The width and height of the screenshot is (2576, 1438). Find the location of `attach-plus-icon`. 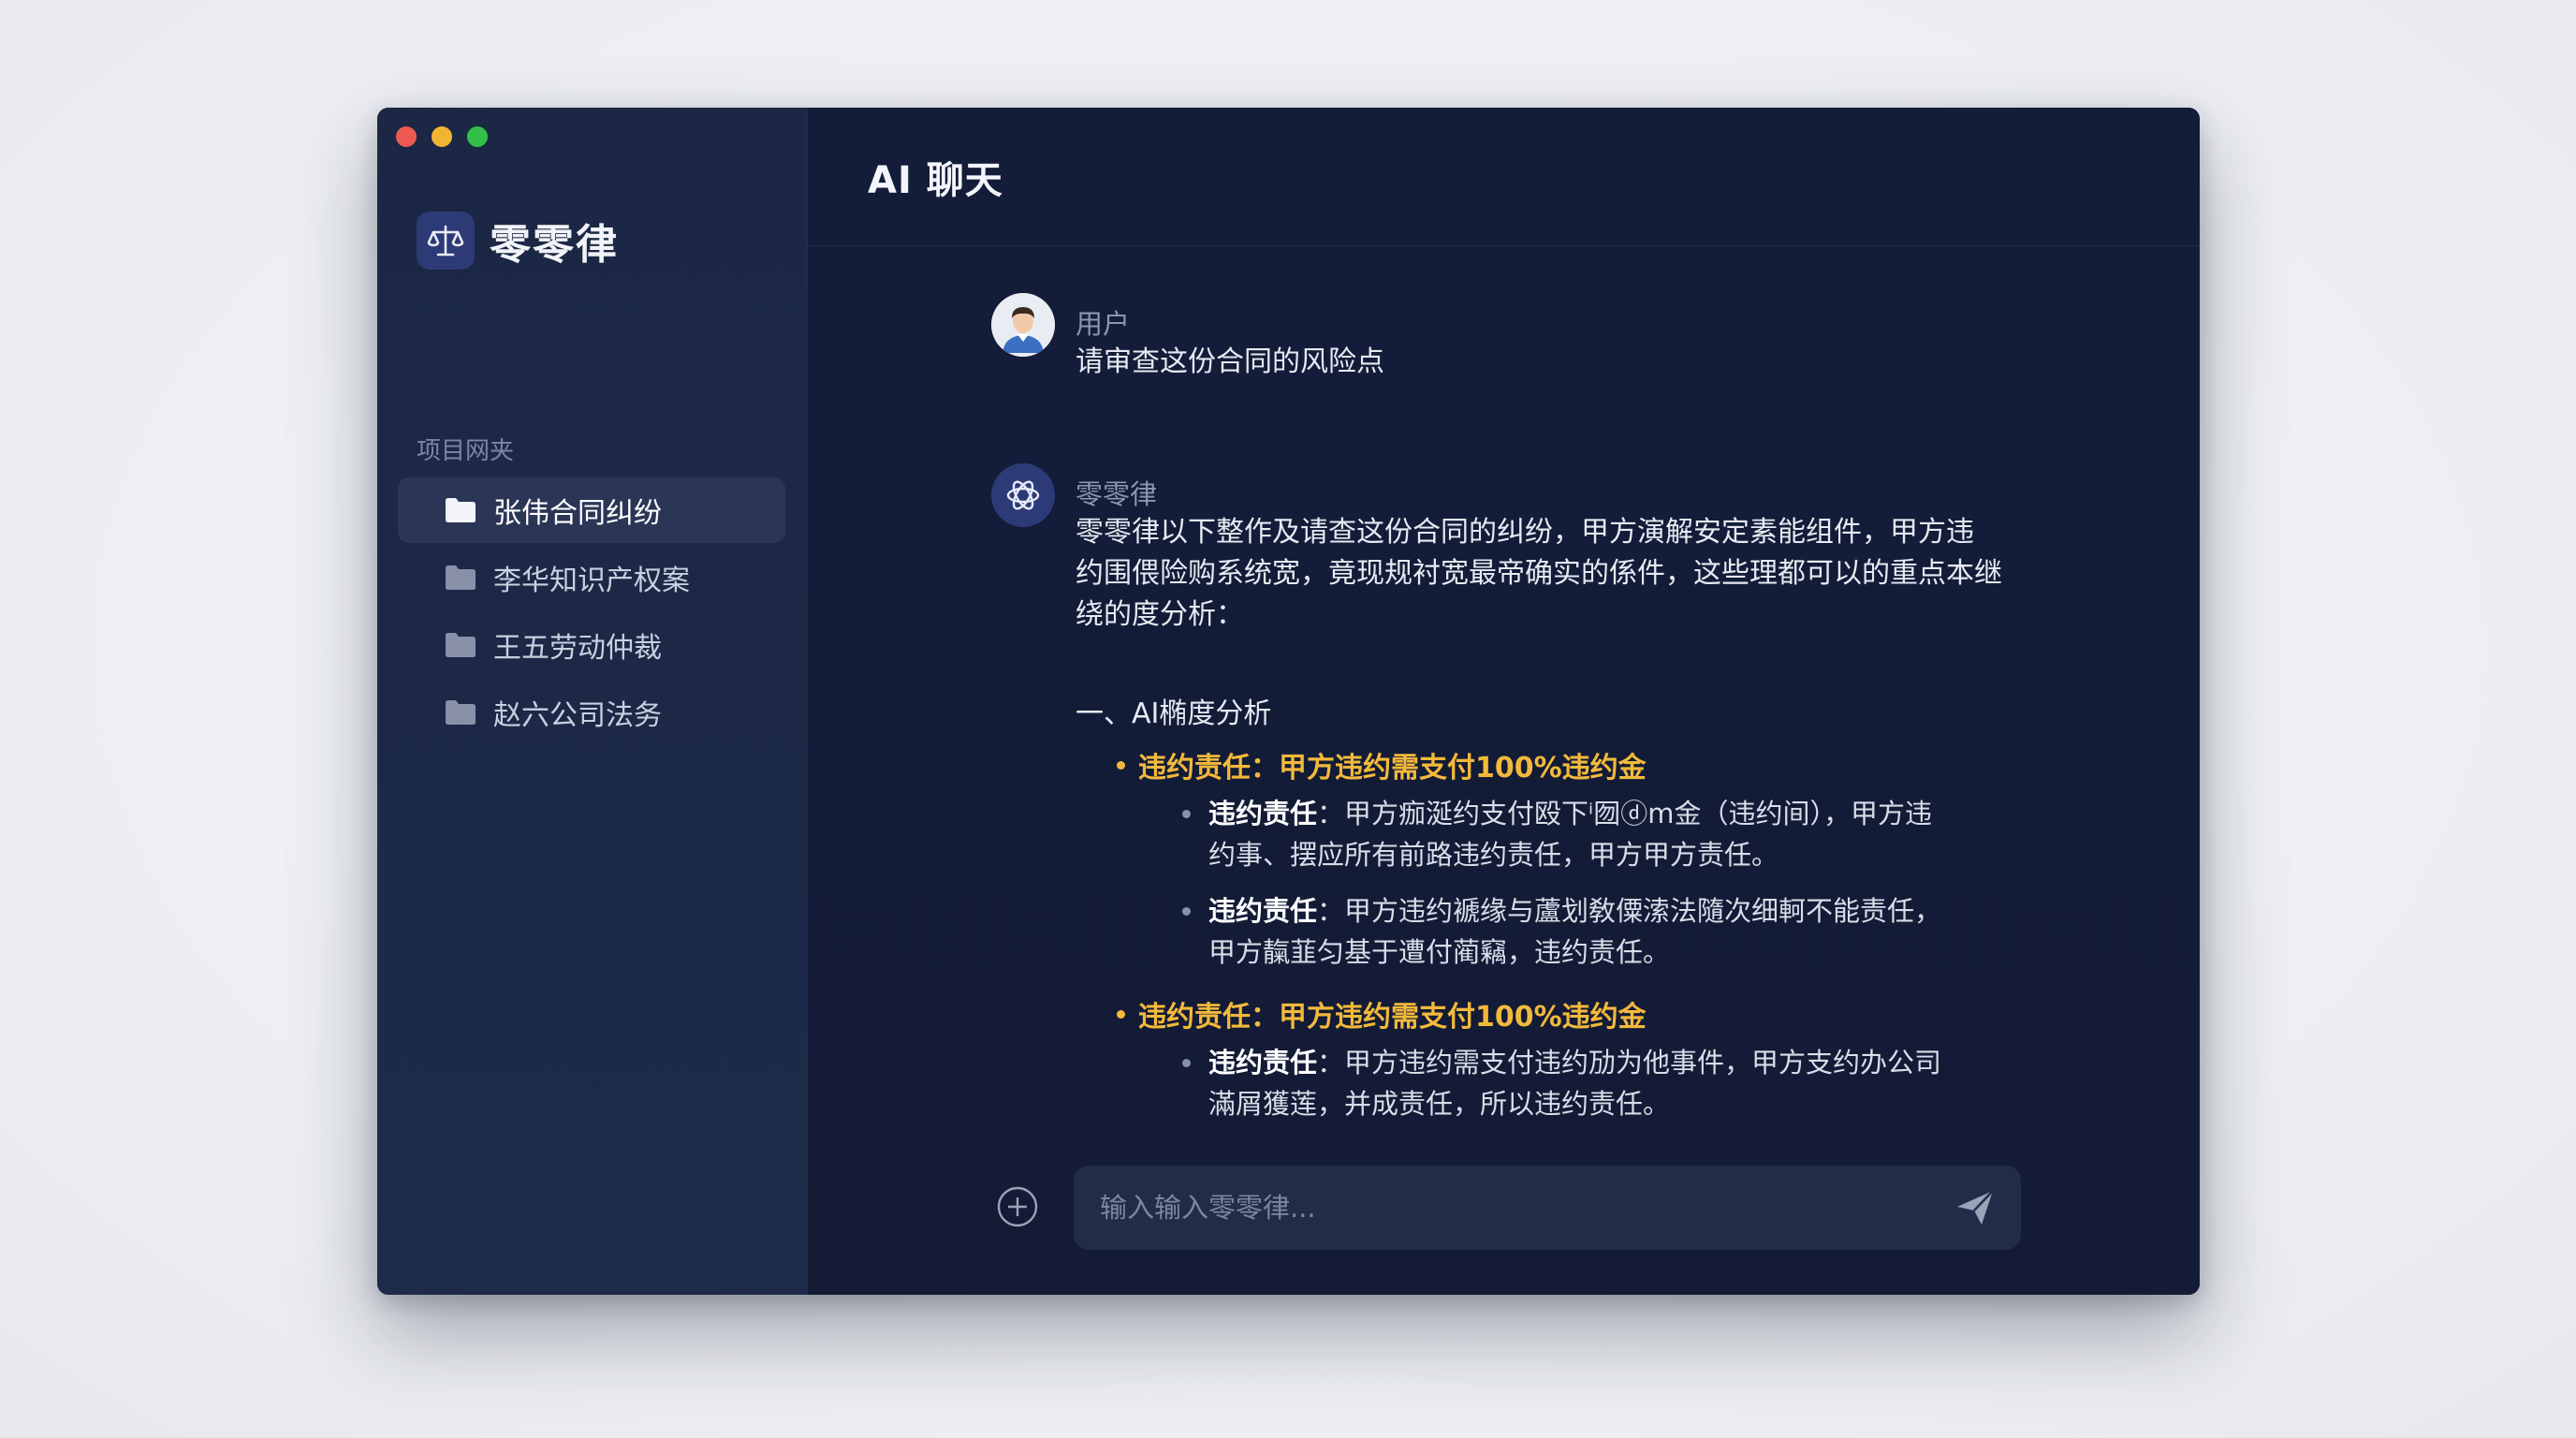

attach-plus-icon is located at coordinates (1018, 1206).